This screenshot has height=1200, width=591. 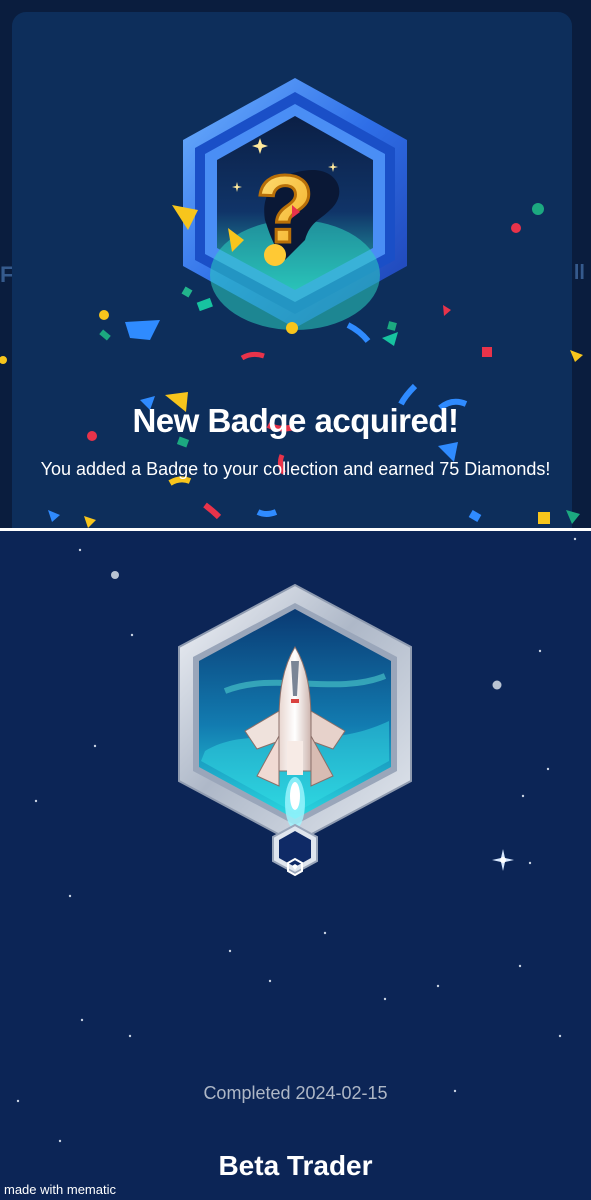 I want to click on completed-date: Completed 2024-02-15, so click(x=295, y=1093).